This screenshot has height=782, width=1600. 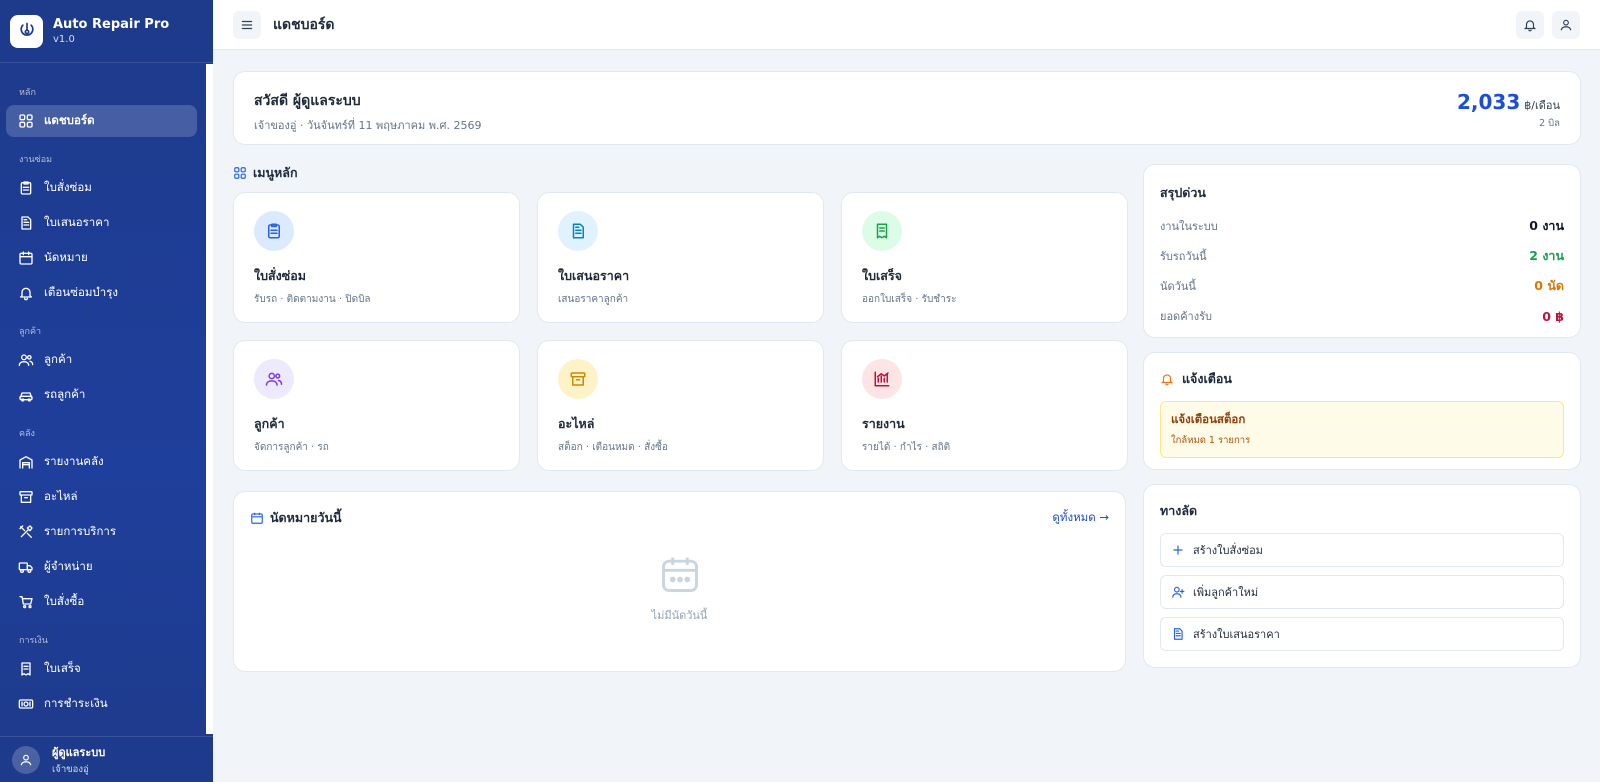 I want to click on appointments-title: นัดหมายวันนี้, so click(x=306, y=517).